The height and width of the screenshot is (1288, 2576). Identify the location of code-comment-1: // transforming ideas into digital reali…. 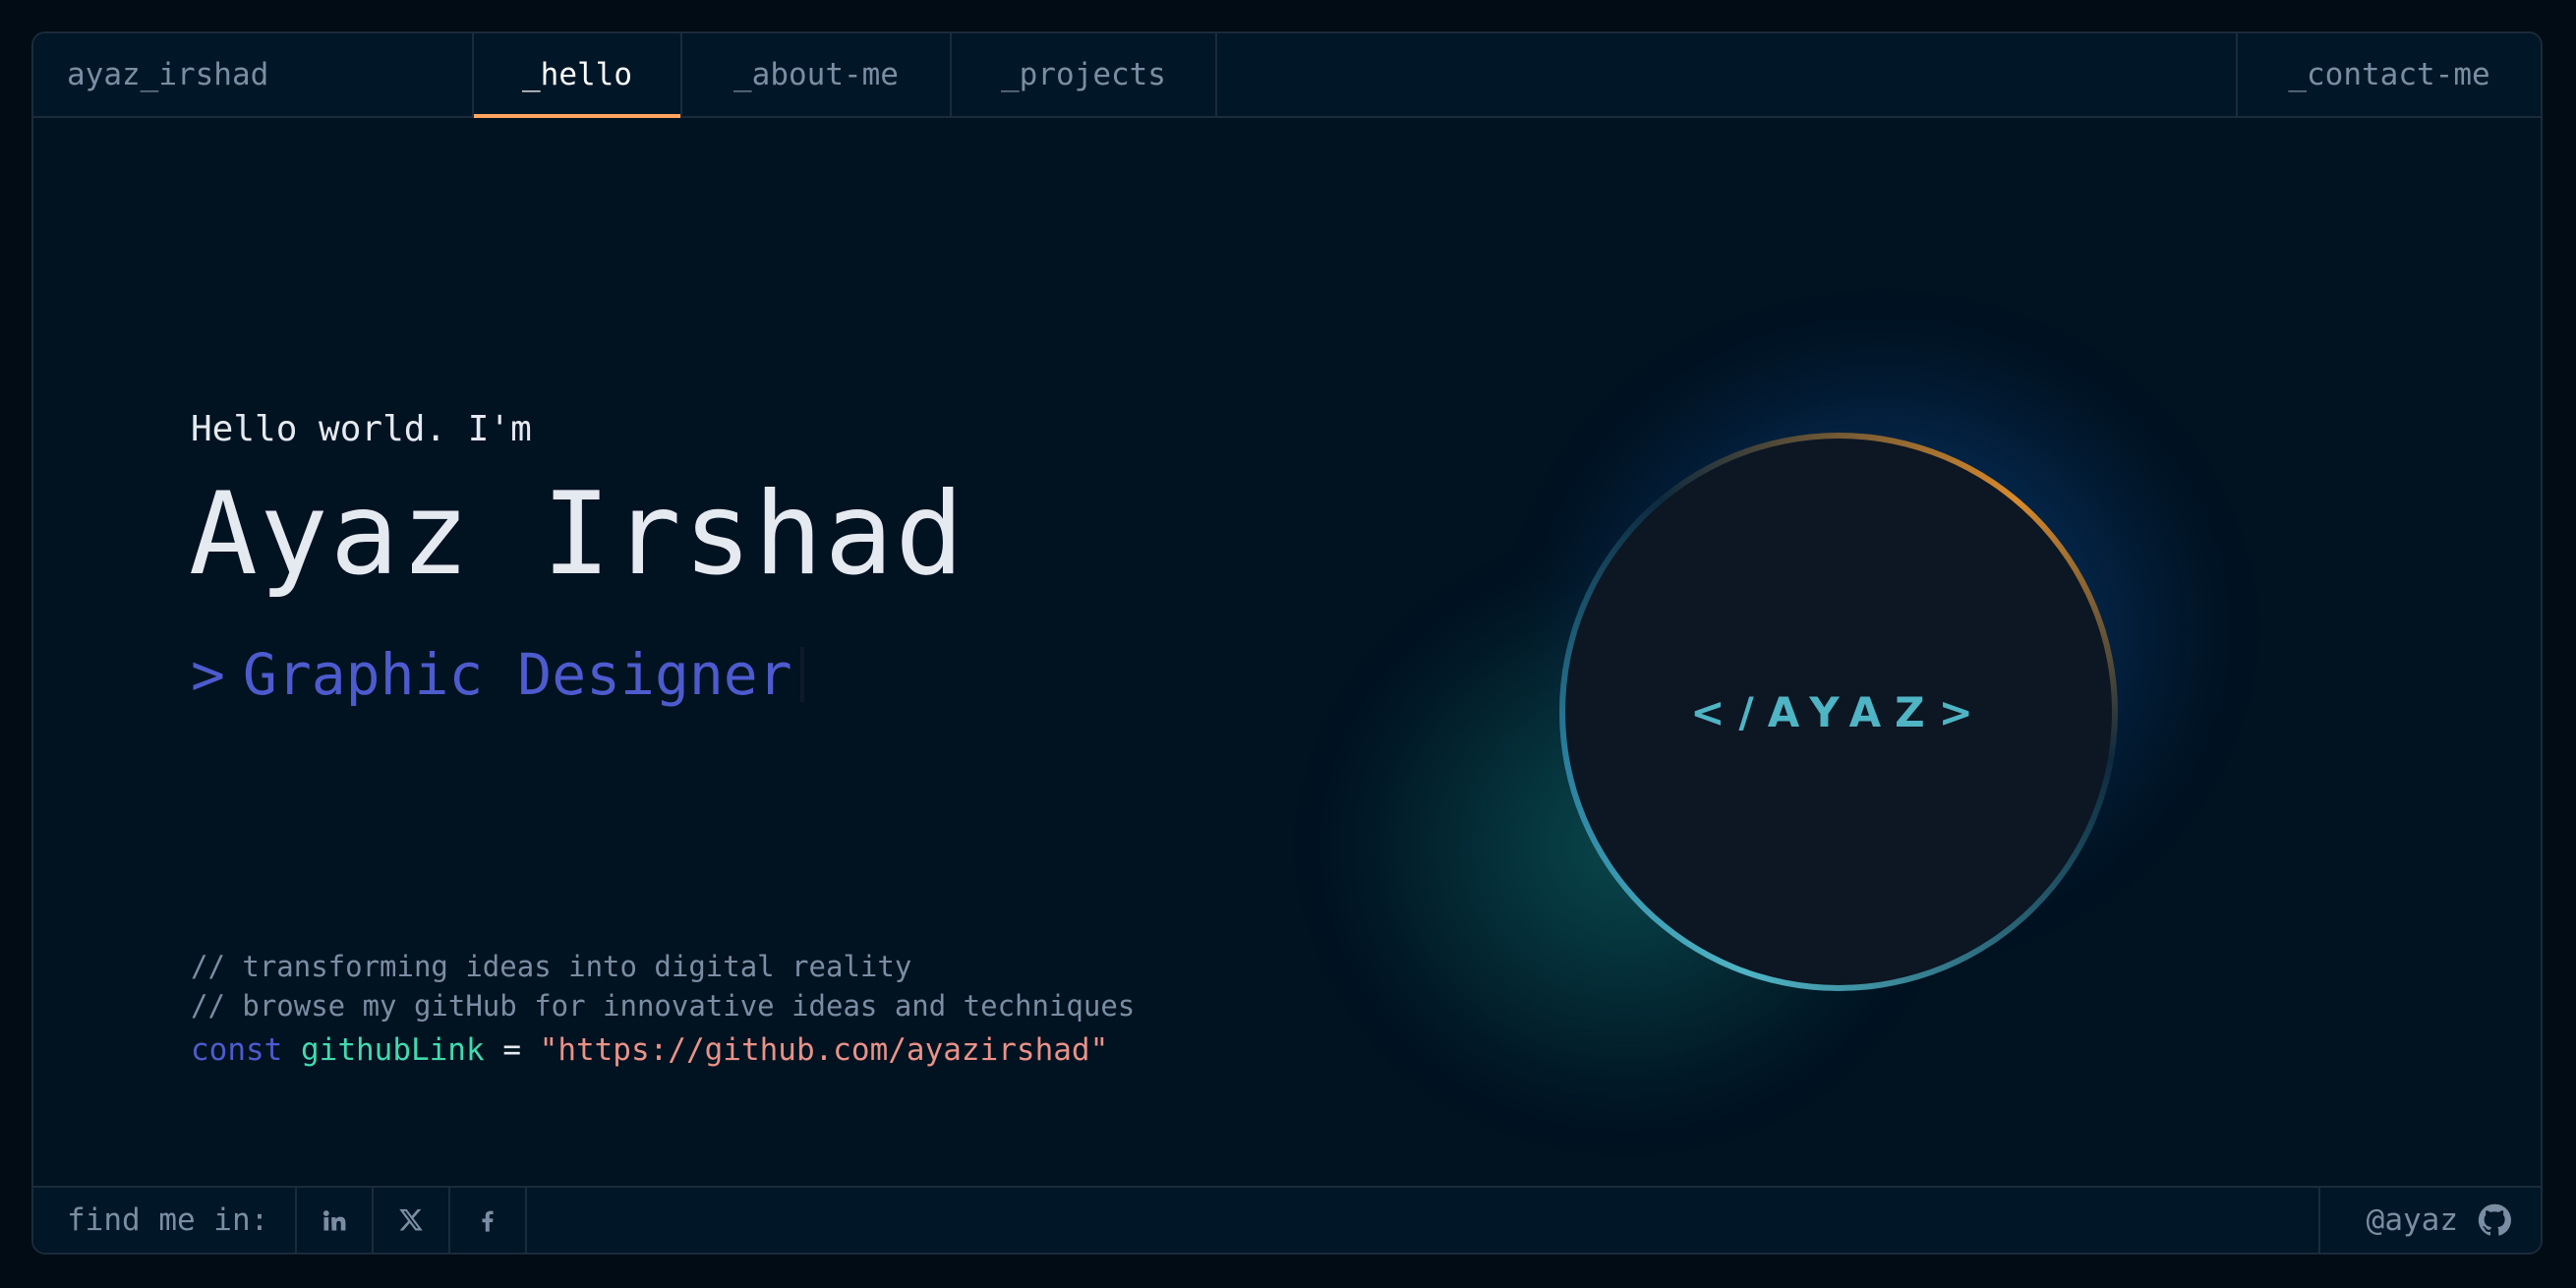
(551, 966).